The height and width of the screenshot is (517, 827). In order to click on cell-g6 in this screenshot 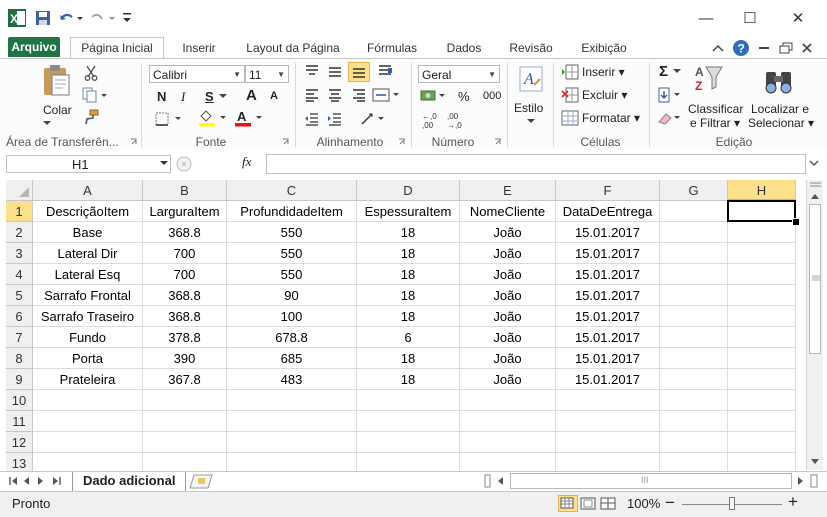, I will do `click(694, 316)`.